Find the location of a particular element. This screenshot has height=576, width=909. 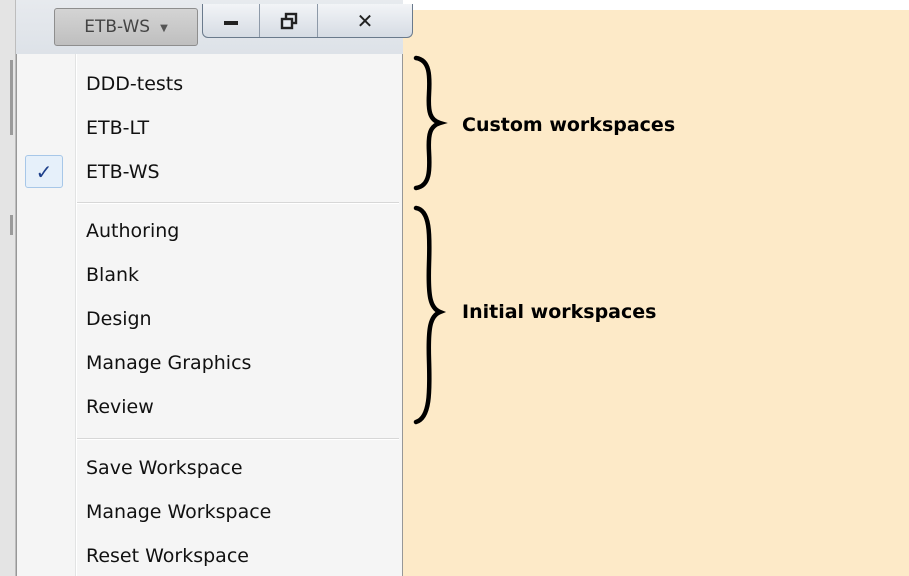

menu-item-manage-workspace: Manage Workspace is located at coordinates (209, 512).